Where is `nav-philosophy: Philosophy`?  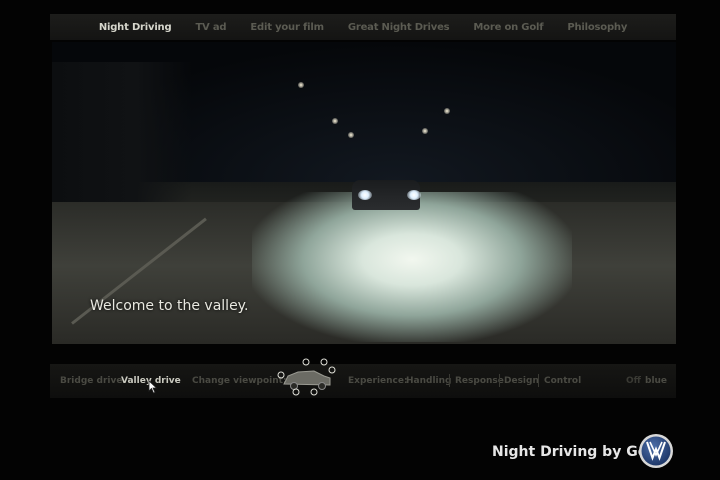
nav-philosophy: Philosophy is located at coordinates (597, 27).